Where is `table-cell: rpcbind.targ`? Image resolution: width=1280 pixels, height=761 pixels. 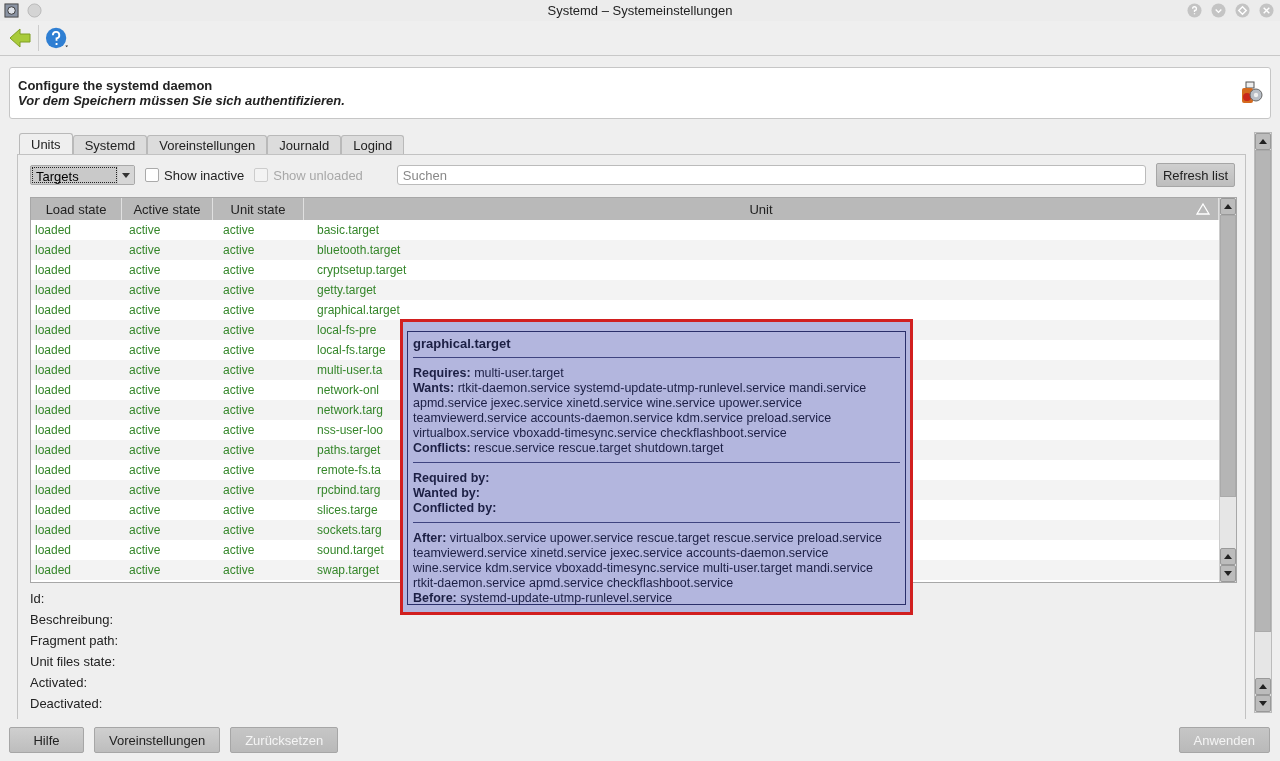
table-cell: rpcbind.targ is located at coordinates (349, 490).